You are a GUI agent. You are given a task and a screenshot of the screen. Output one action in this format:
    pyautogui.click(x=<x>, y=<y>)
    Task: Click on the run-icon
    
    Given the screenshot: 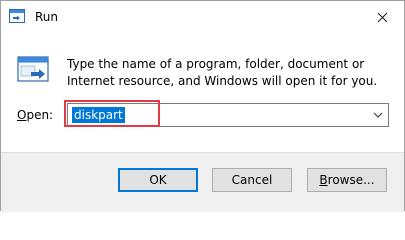 What is the action you would take?
    pyautogui.click(x=33, y=69)
    